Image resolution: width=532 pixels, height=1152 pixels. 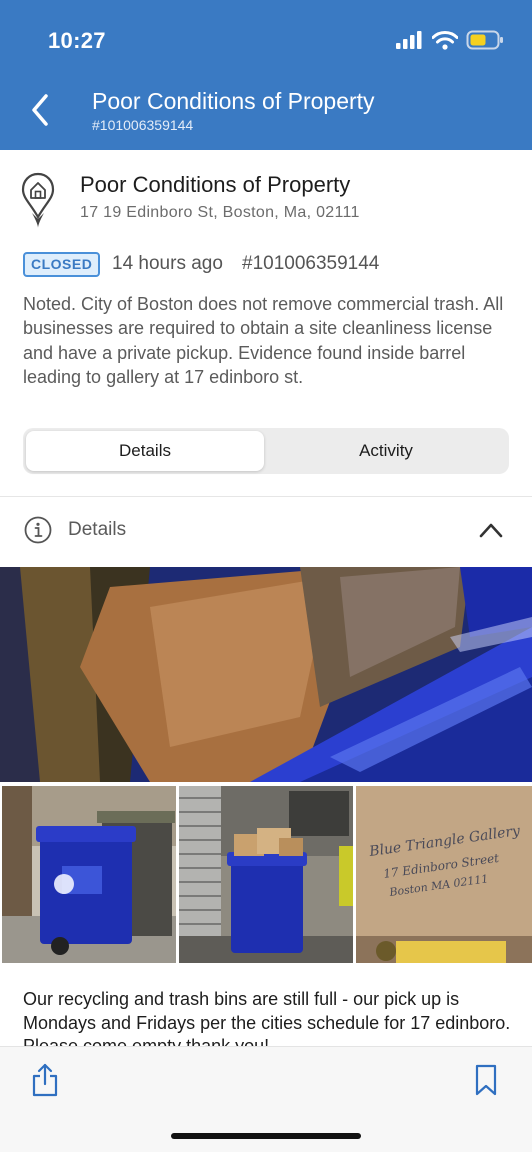 I want to click on tab-details: Details, so click(x=145, y=451).